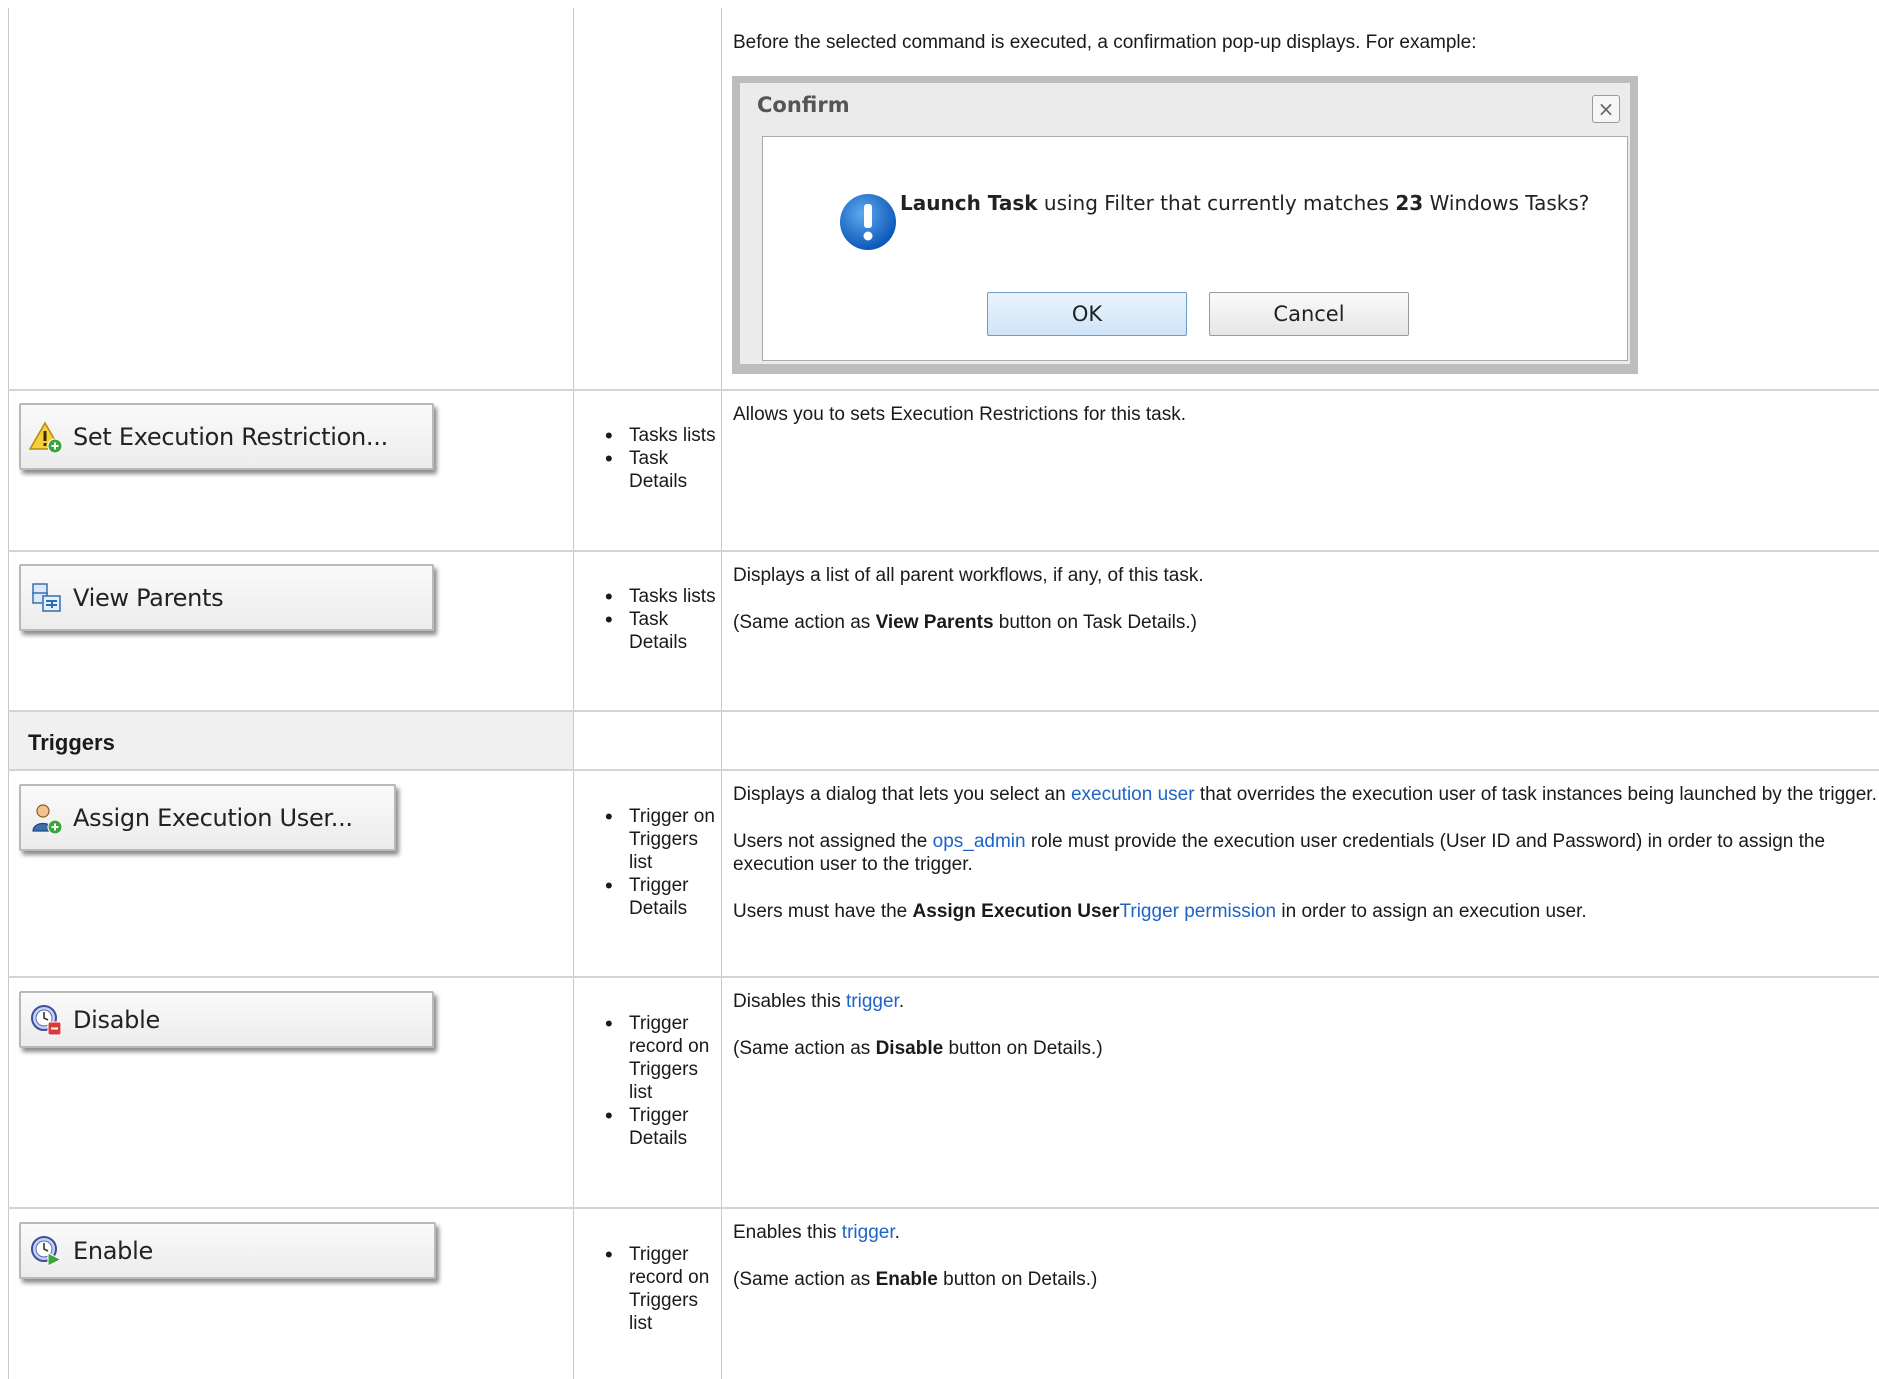 The height and width of the screenshot is (1379, 1879). I want to click on msg-bold-1: Launch Task, so click(969, 203).